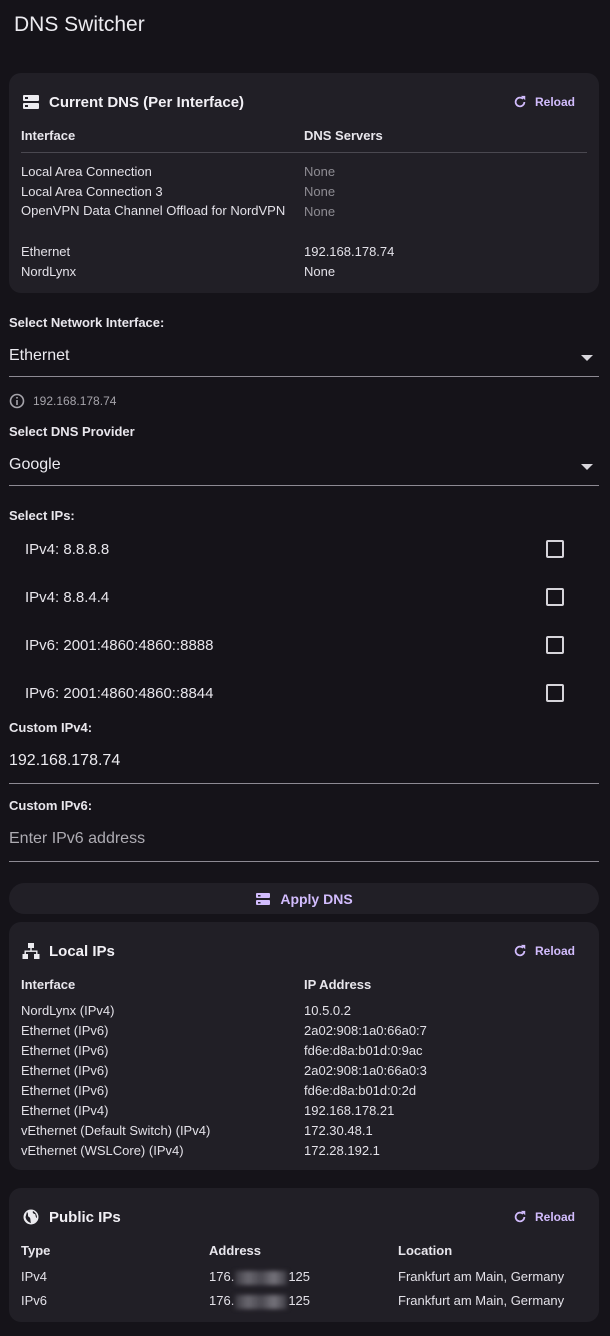 This screenshot has height=1336, width=610. Describe the element at coordinates (116, 1130) in the screenshot. I see `table-row-interface: vEthernet (Default Switch) (IPv4)` at that location.